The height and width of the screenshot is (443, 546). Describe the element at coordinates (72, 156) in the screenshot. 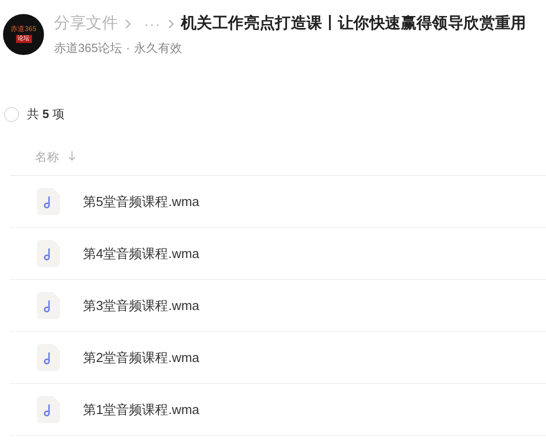

I see `sort-down-icon` at that location.